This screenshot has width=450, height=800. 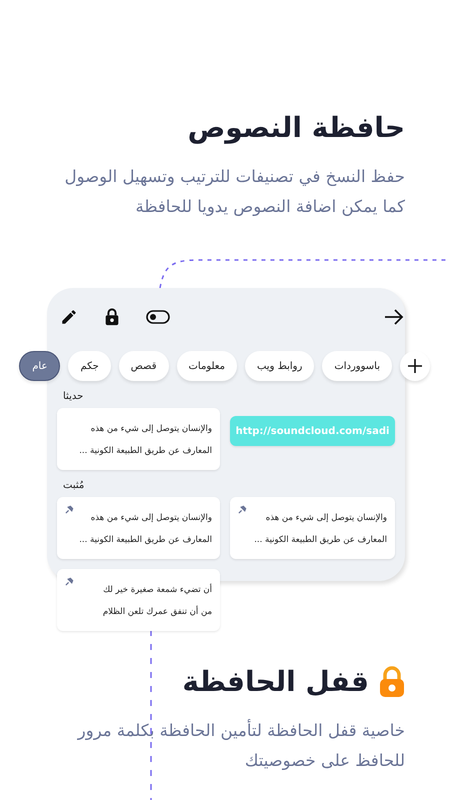 I want to click on arrow-right-icon, so click(x=394, y=317).